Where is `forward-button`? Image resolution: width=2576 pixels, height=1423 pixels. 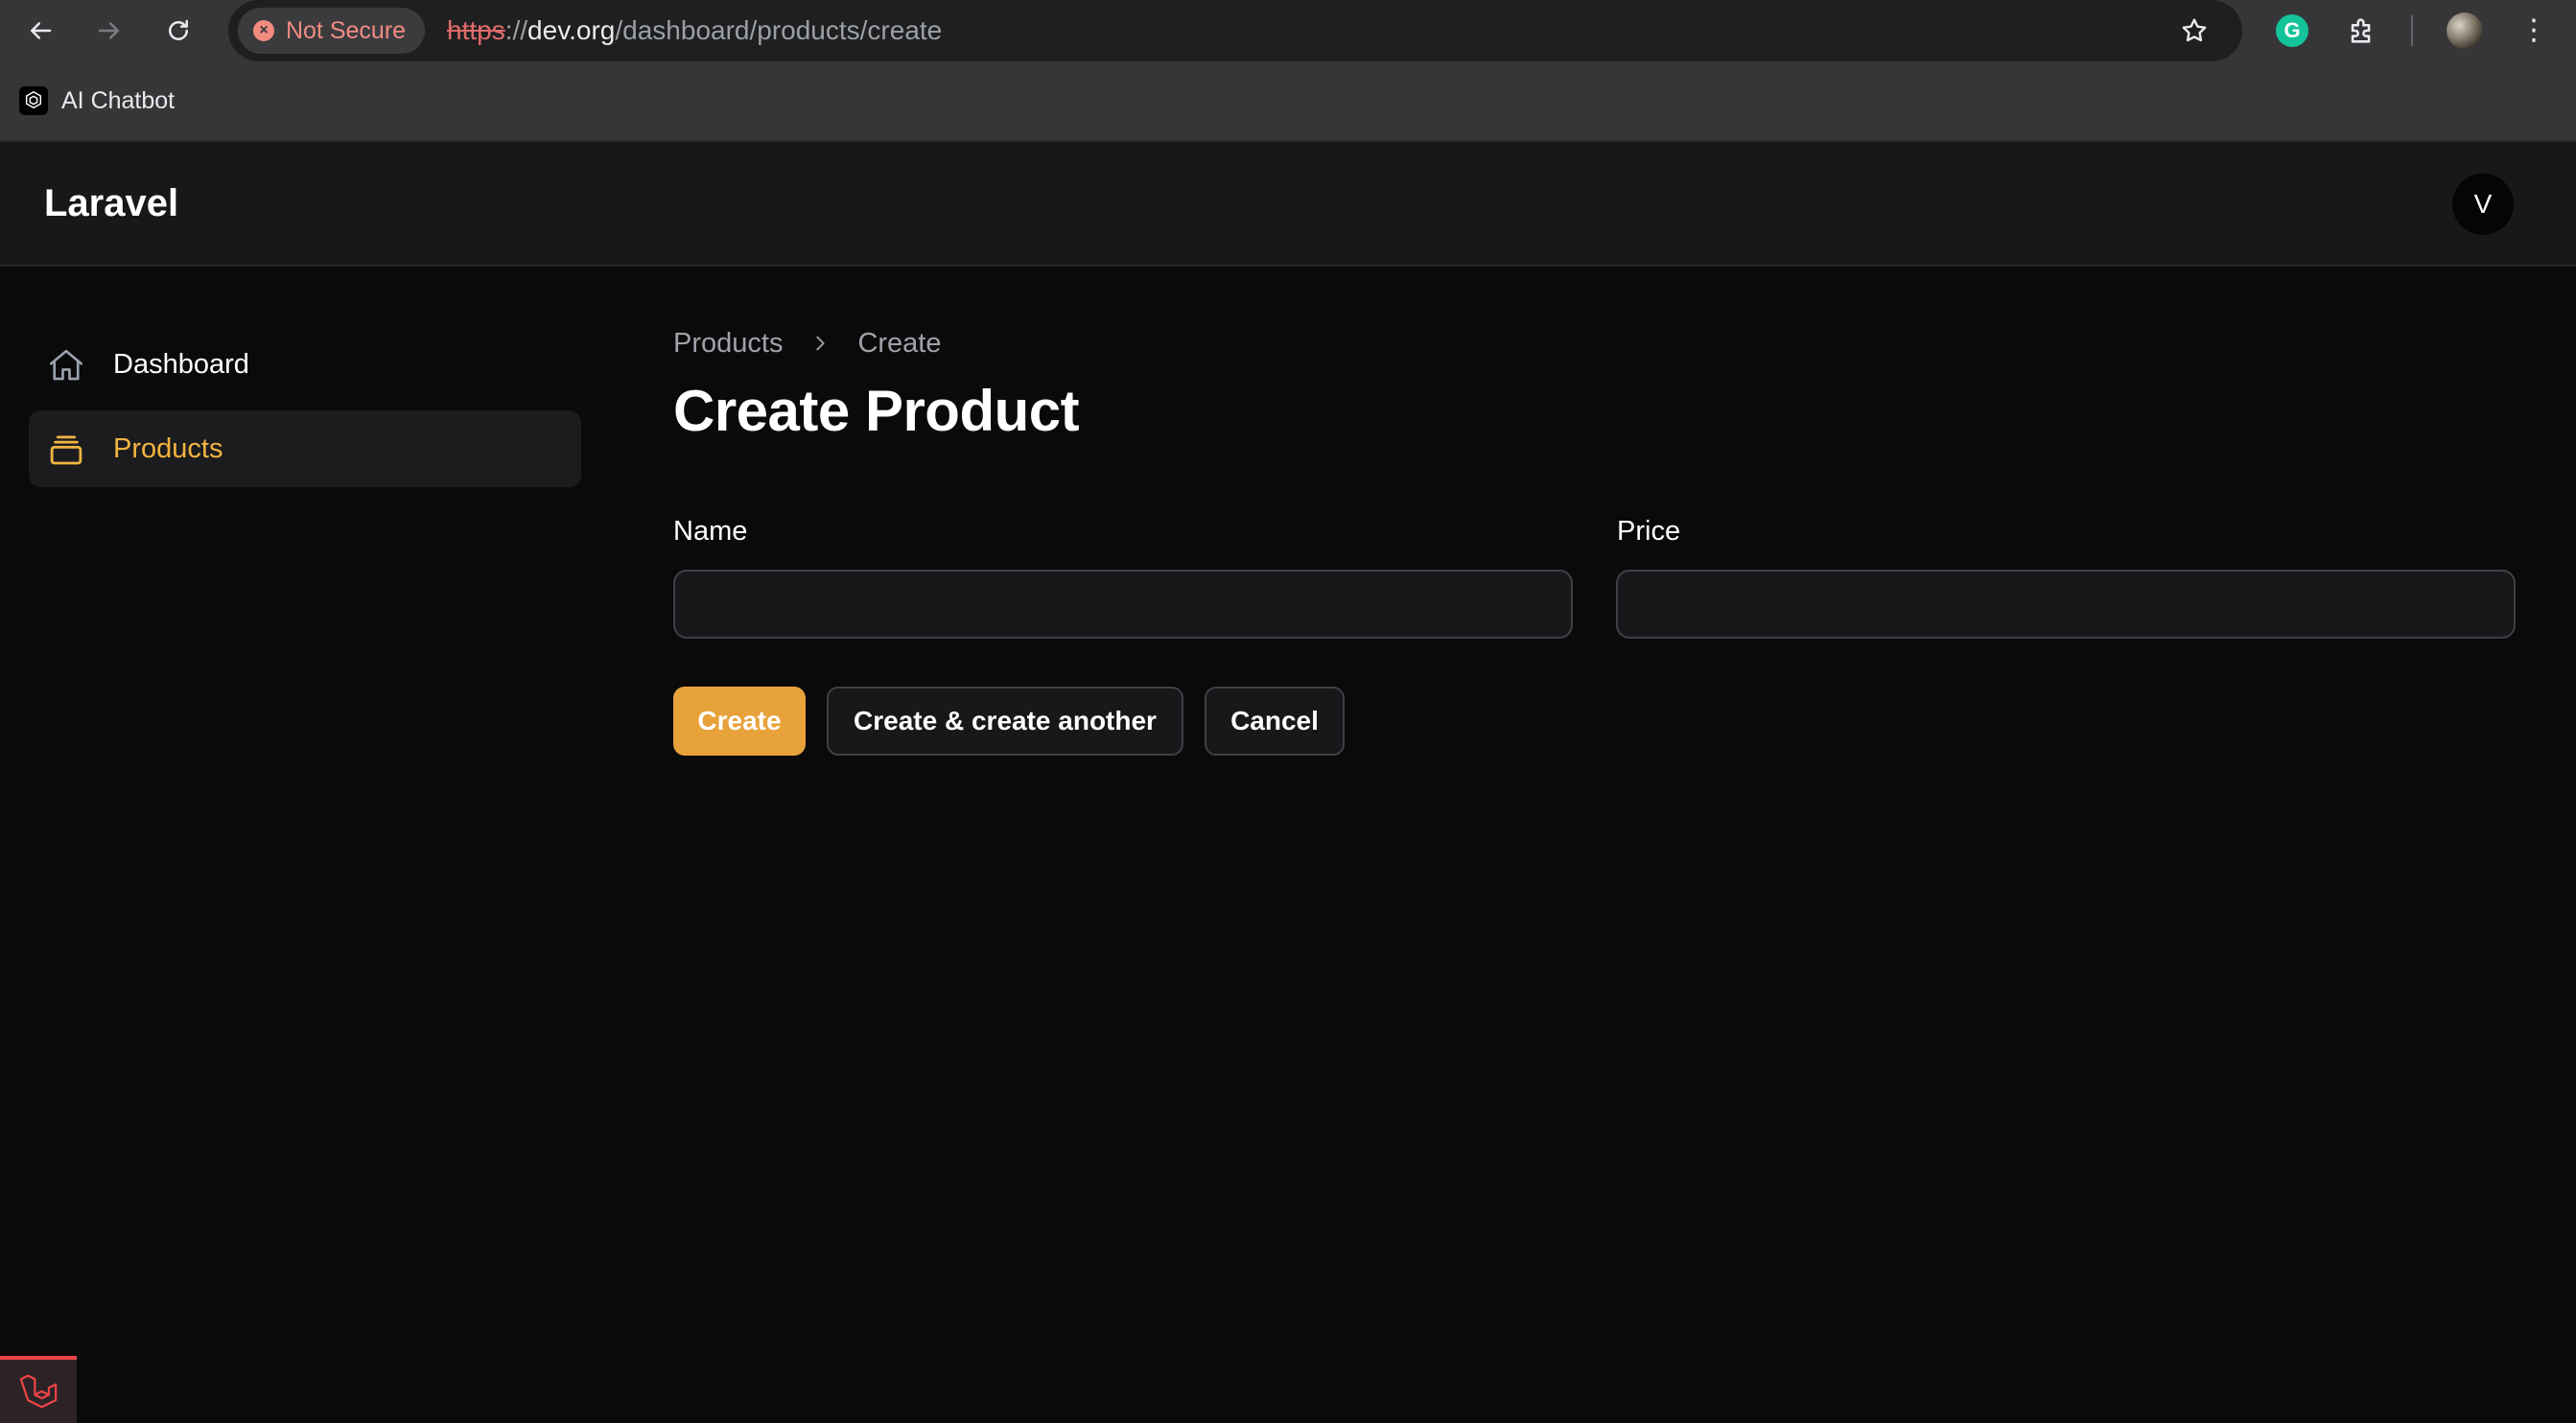
forward-button is located at coordinates (109, 31).